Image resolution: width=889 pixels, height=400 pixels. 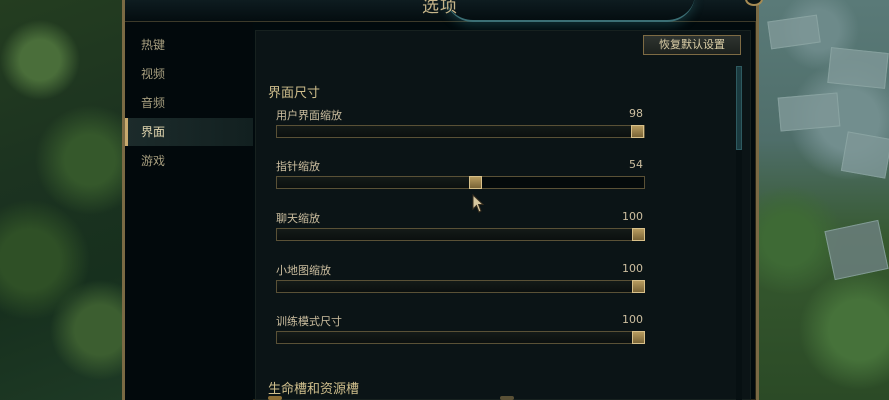 What do you see at coordinates (298, 218) in the screenshot?
I see `slider-label: 聊天缩放` at bounding box center [298, 218].